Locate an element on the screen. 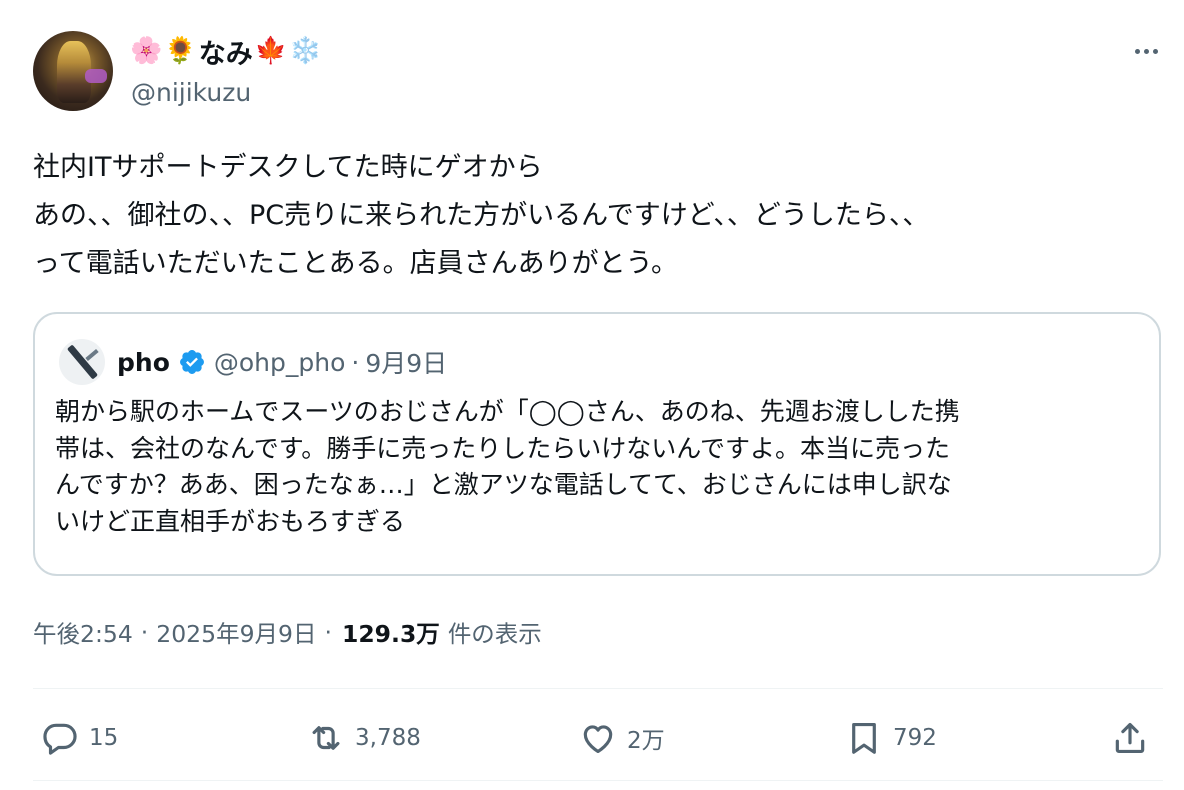 Image resolution: width=1184 pixels, height=790 pixels. author-avatar is located at coordinates (73, 71).